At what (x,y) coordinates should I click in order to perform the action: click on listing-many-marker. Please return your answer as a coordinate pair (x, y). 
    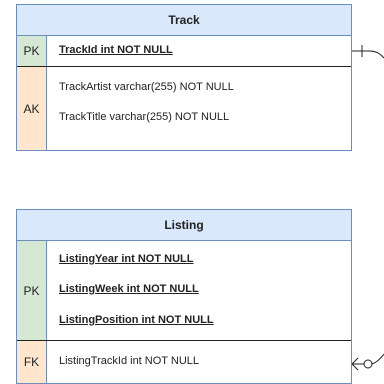
    Looking at the image, I should click on (367, 362).